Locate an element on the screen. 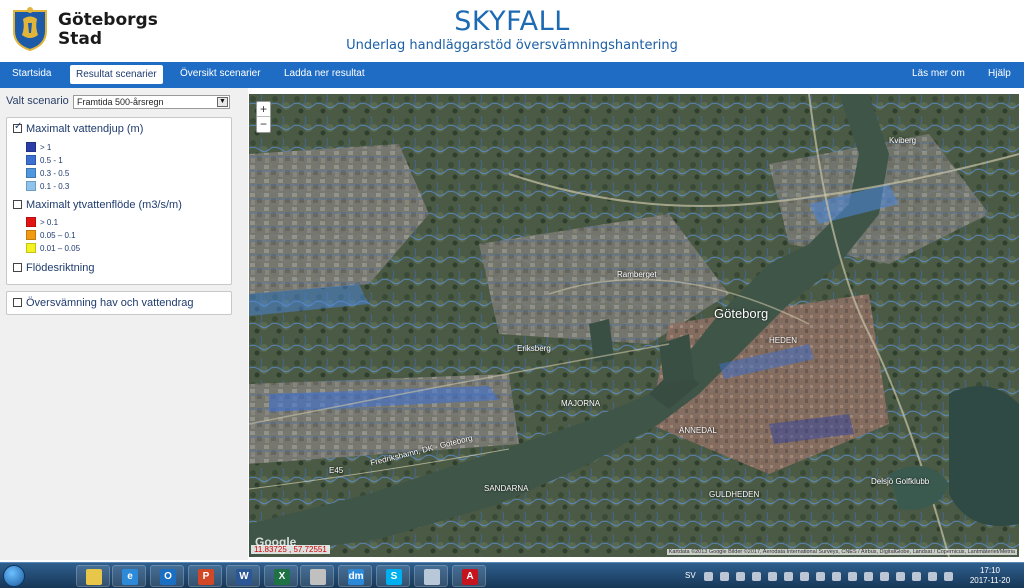 The height and width of the screenshot is (588, 1024). start-button is located at coordinates (14, 576).